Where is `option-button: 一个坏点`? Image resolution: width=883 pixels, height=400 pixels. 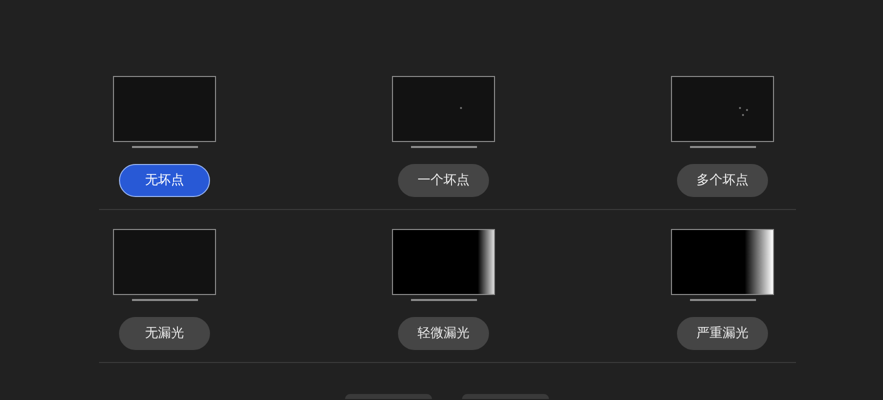 option-button: 一个坏点 is located at coordinates (443, 180).